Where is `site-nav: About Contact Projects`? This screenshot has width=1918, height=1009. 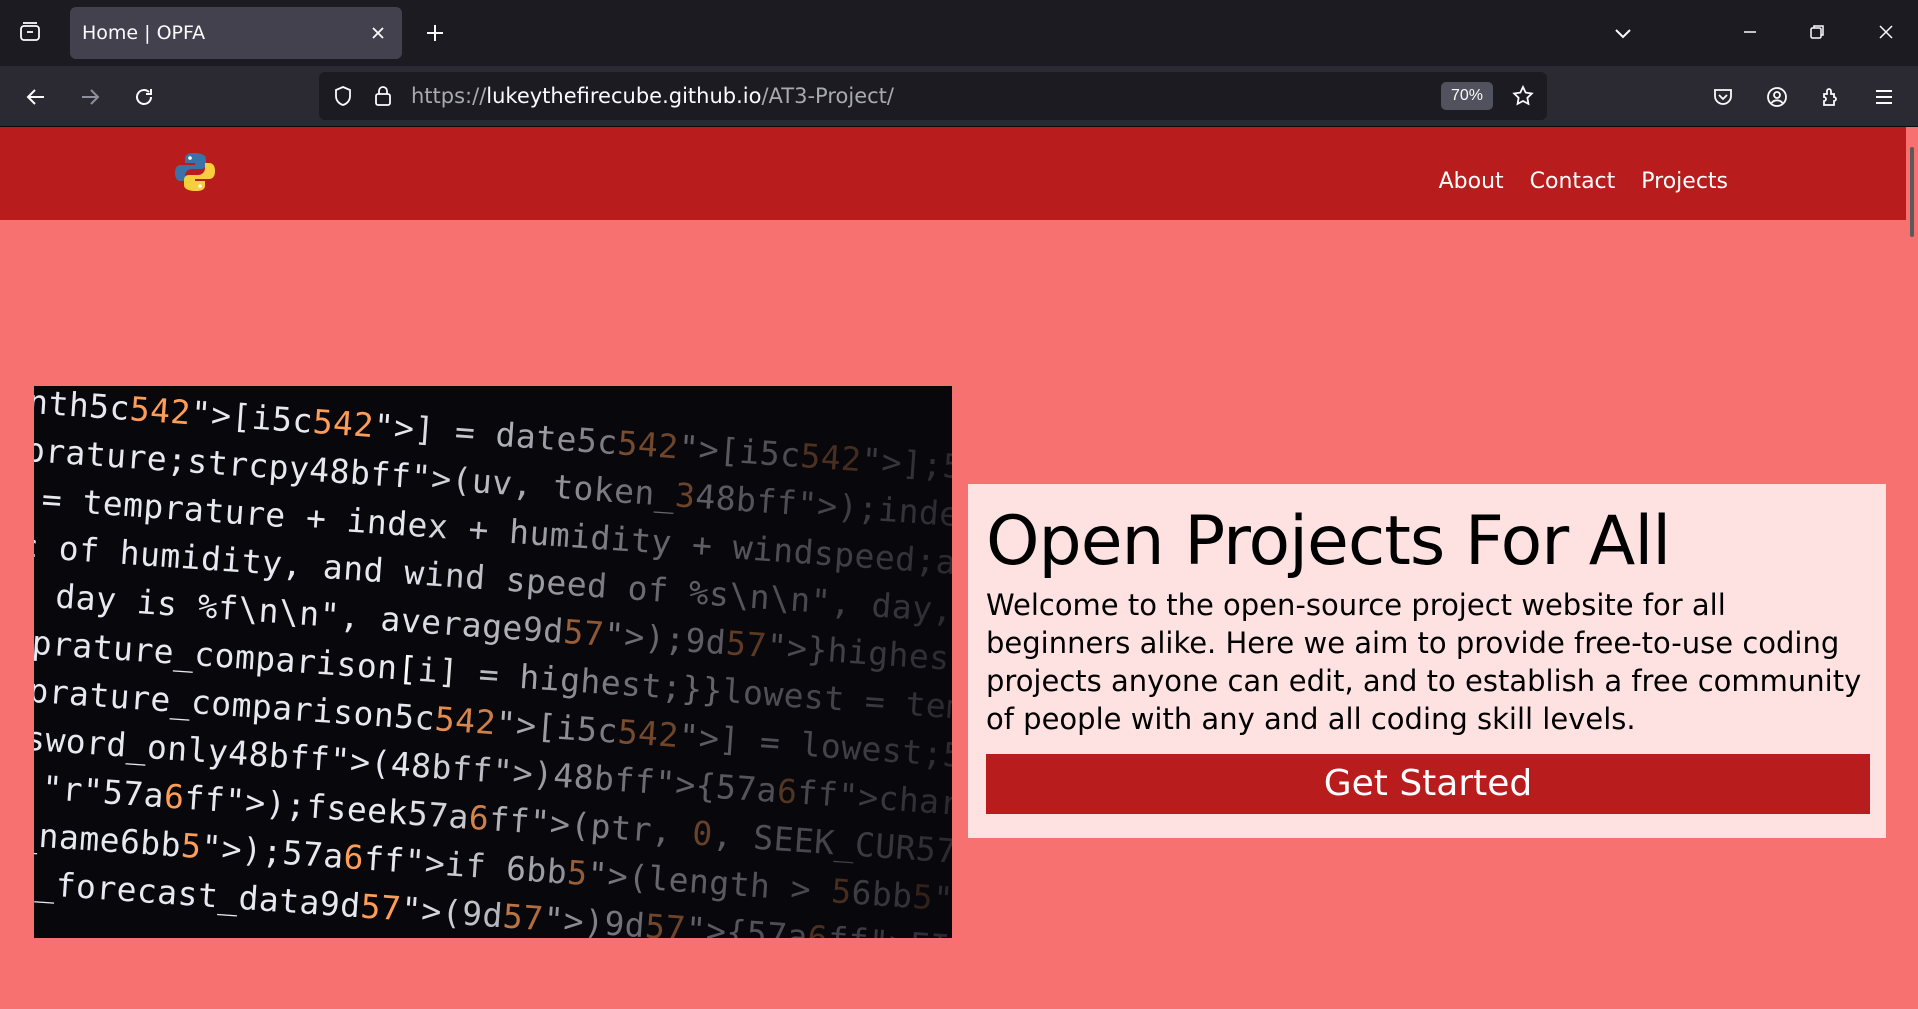 site-nav: About Contact Projects is located at coordinates (1583, 181).